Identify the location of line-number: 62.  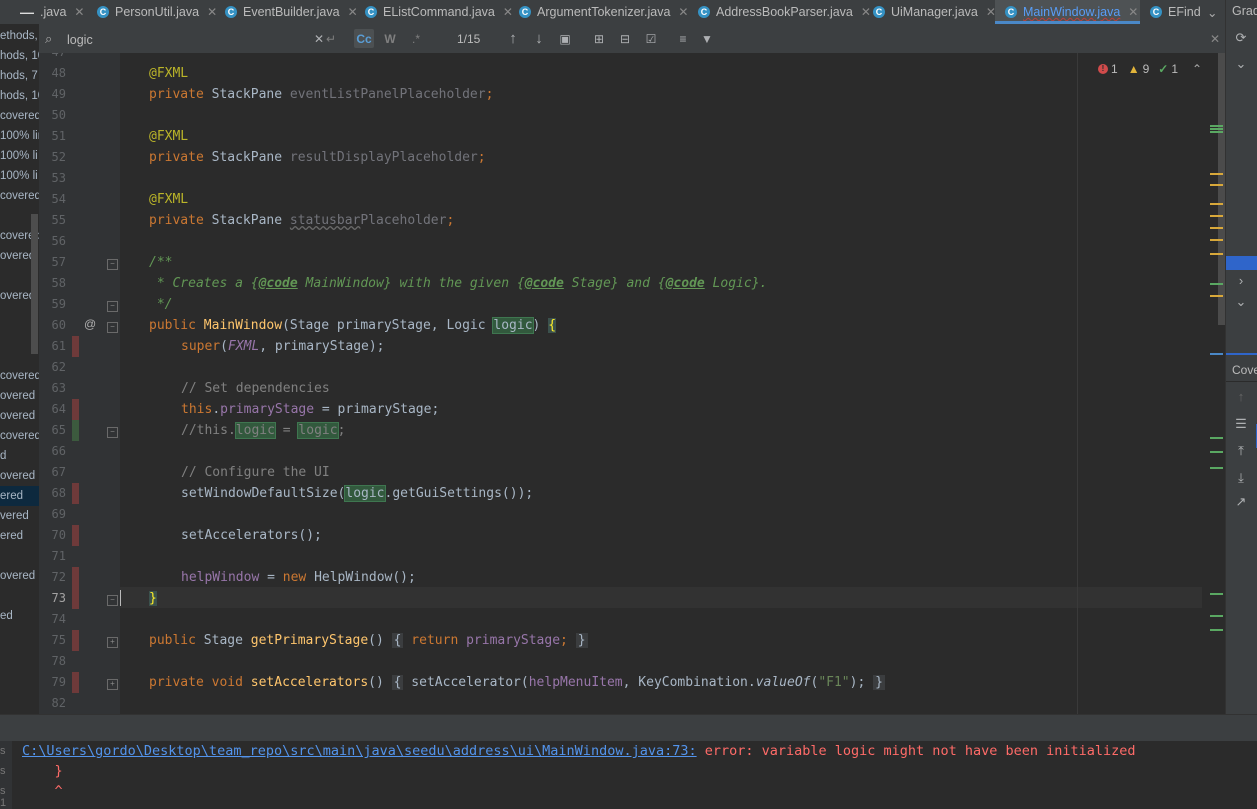
(52, 367).